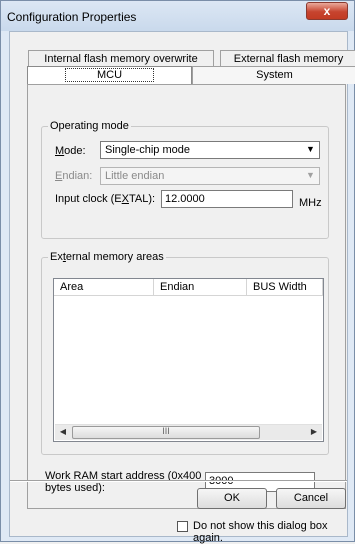 The height and width of the screenshot is (544, 355). Describe the element at coordinates (72, 17) in the screenshot. I see `window-title: Configuration Properties` at that location.